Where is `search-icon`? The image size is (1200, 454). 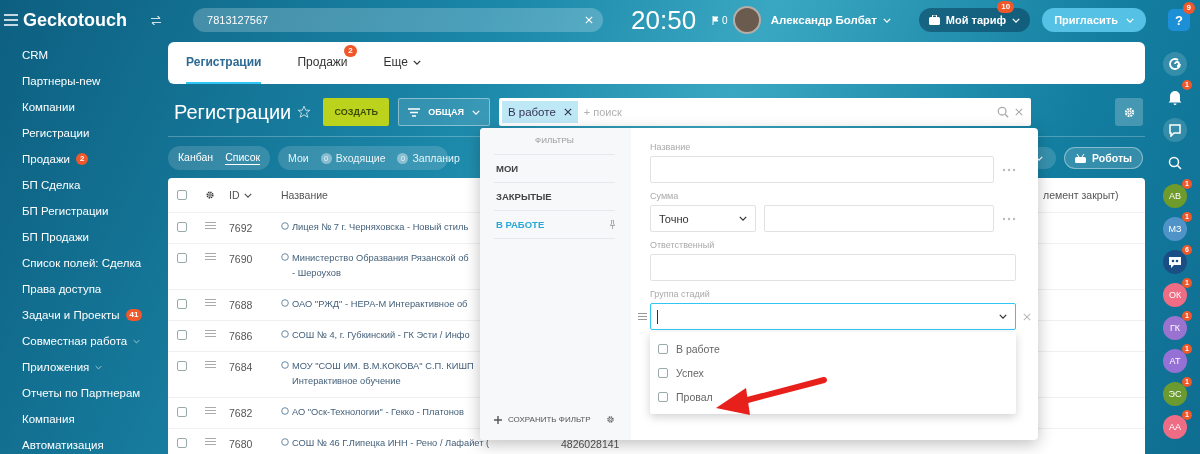 search-icon is located at coordinates (1175, 163).